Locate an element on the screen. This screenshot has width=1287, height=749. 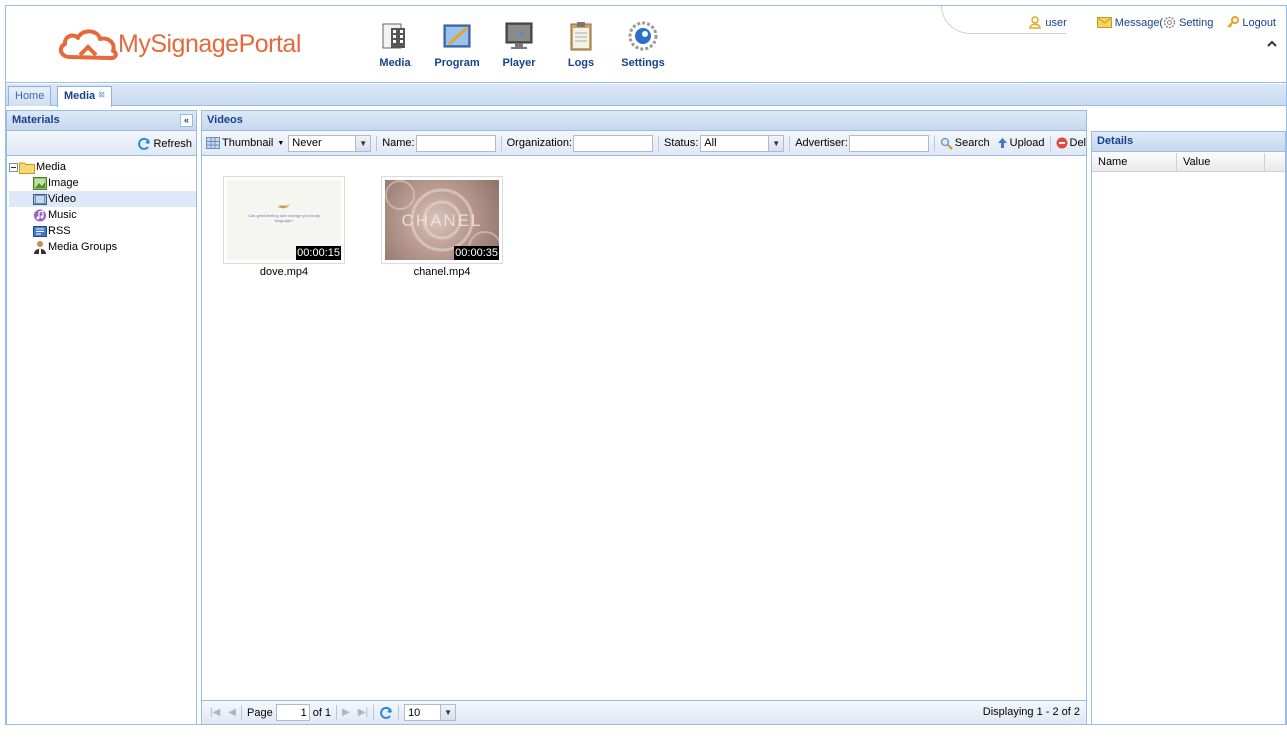
user-bar: user Message( Setting Logout is located at coordinates (1145, 22).